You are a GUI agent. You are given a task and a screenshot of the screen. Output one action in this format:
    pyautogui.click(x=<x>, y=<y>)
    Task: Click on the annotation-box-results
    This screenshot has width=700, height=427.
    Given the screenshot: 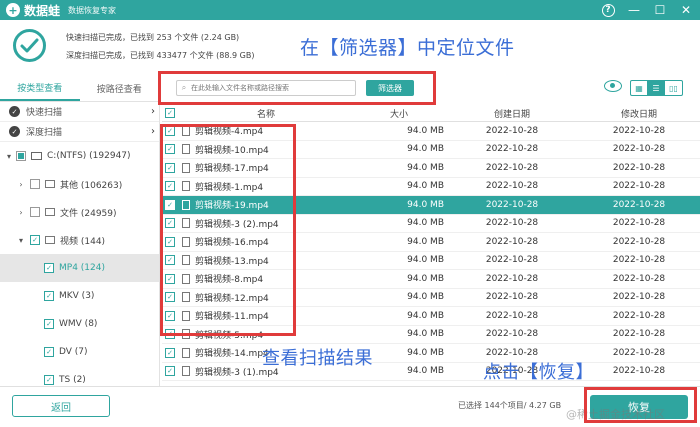 What is the action you would take?
    pyautogui.click(x=228, y=230)
    